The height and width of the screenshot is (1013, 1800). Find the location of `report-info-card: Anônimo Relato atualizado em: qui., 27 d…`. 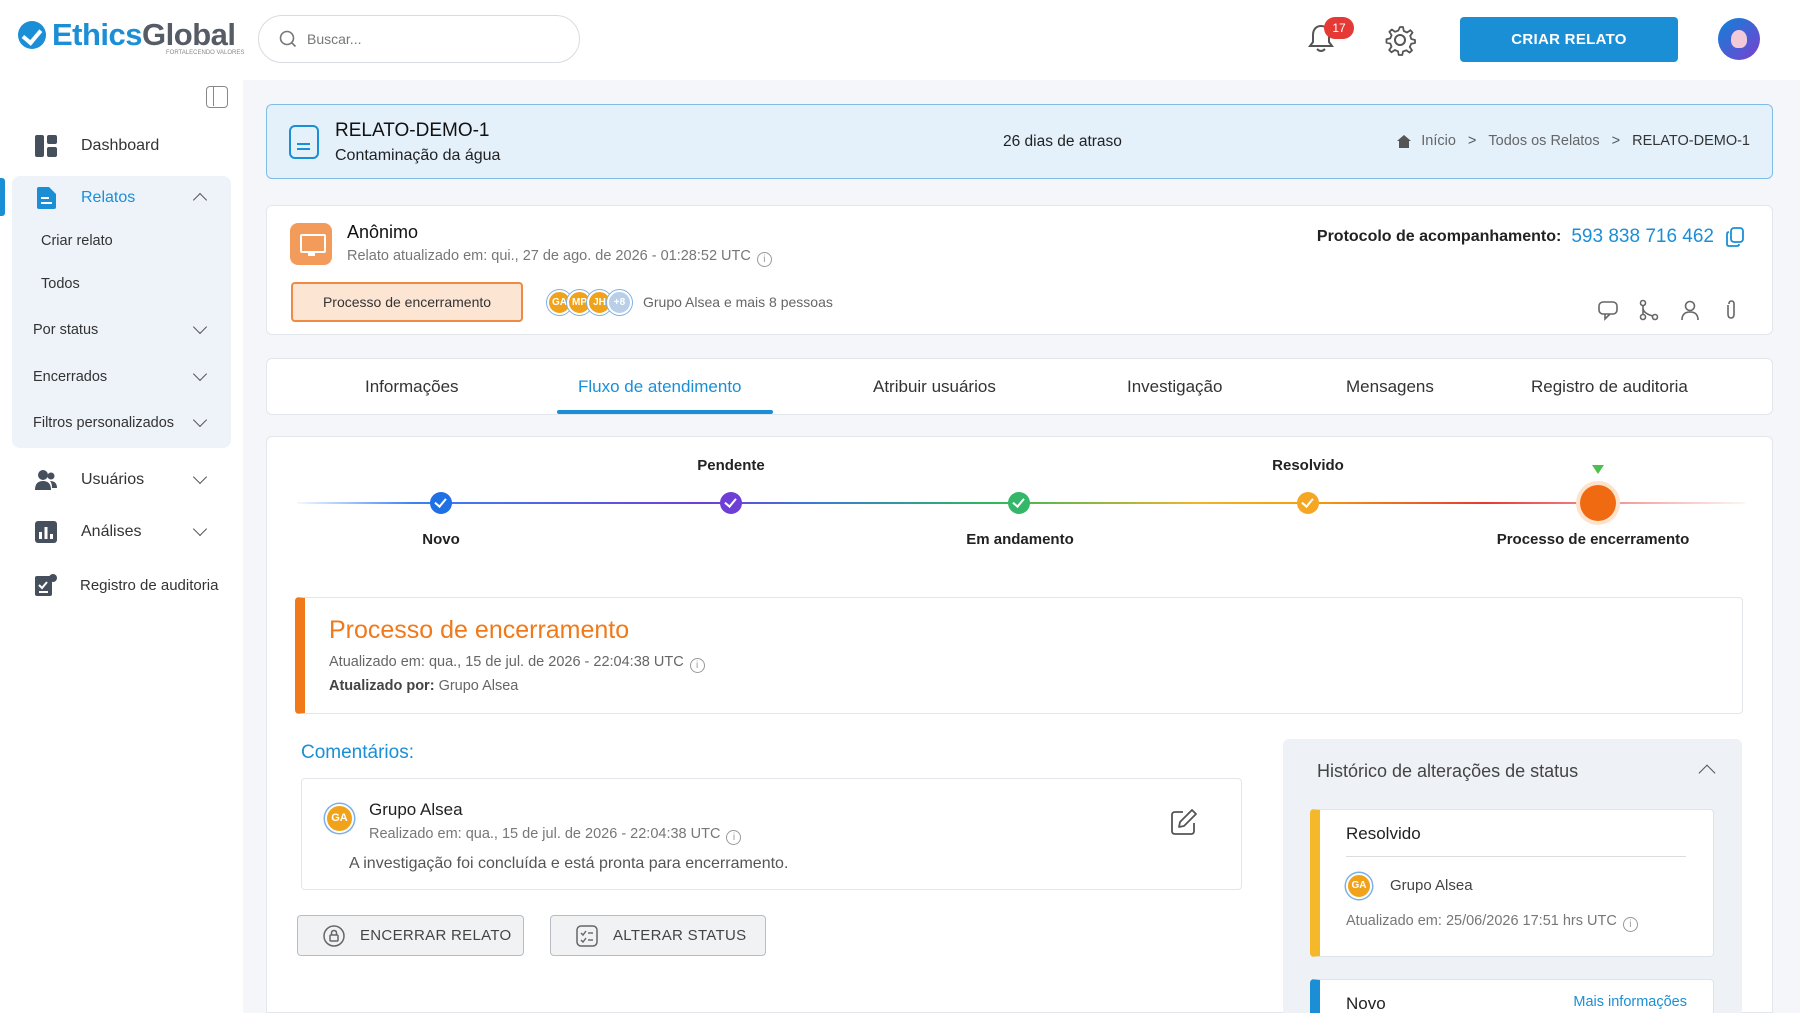

report-info-card: Anônimo Relato atualizado em: qui., 27 d… is located at coordinates (1019, 270).